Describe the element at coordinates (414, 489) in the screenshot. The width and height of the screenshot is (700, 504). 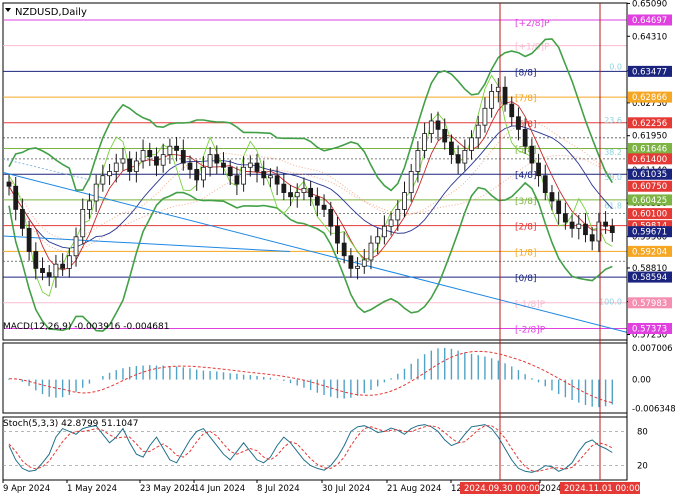
I see `x-tick-label: 21 Aug 2024` at that location.